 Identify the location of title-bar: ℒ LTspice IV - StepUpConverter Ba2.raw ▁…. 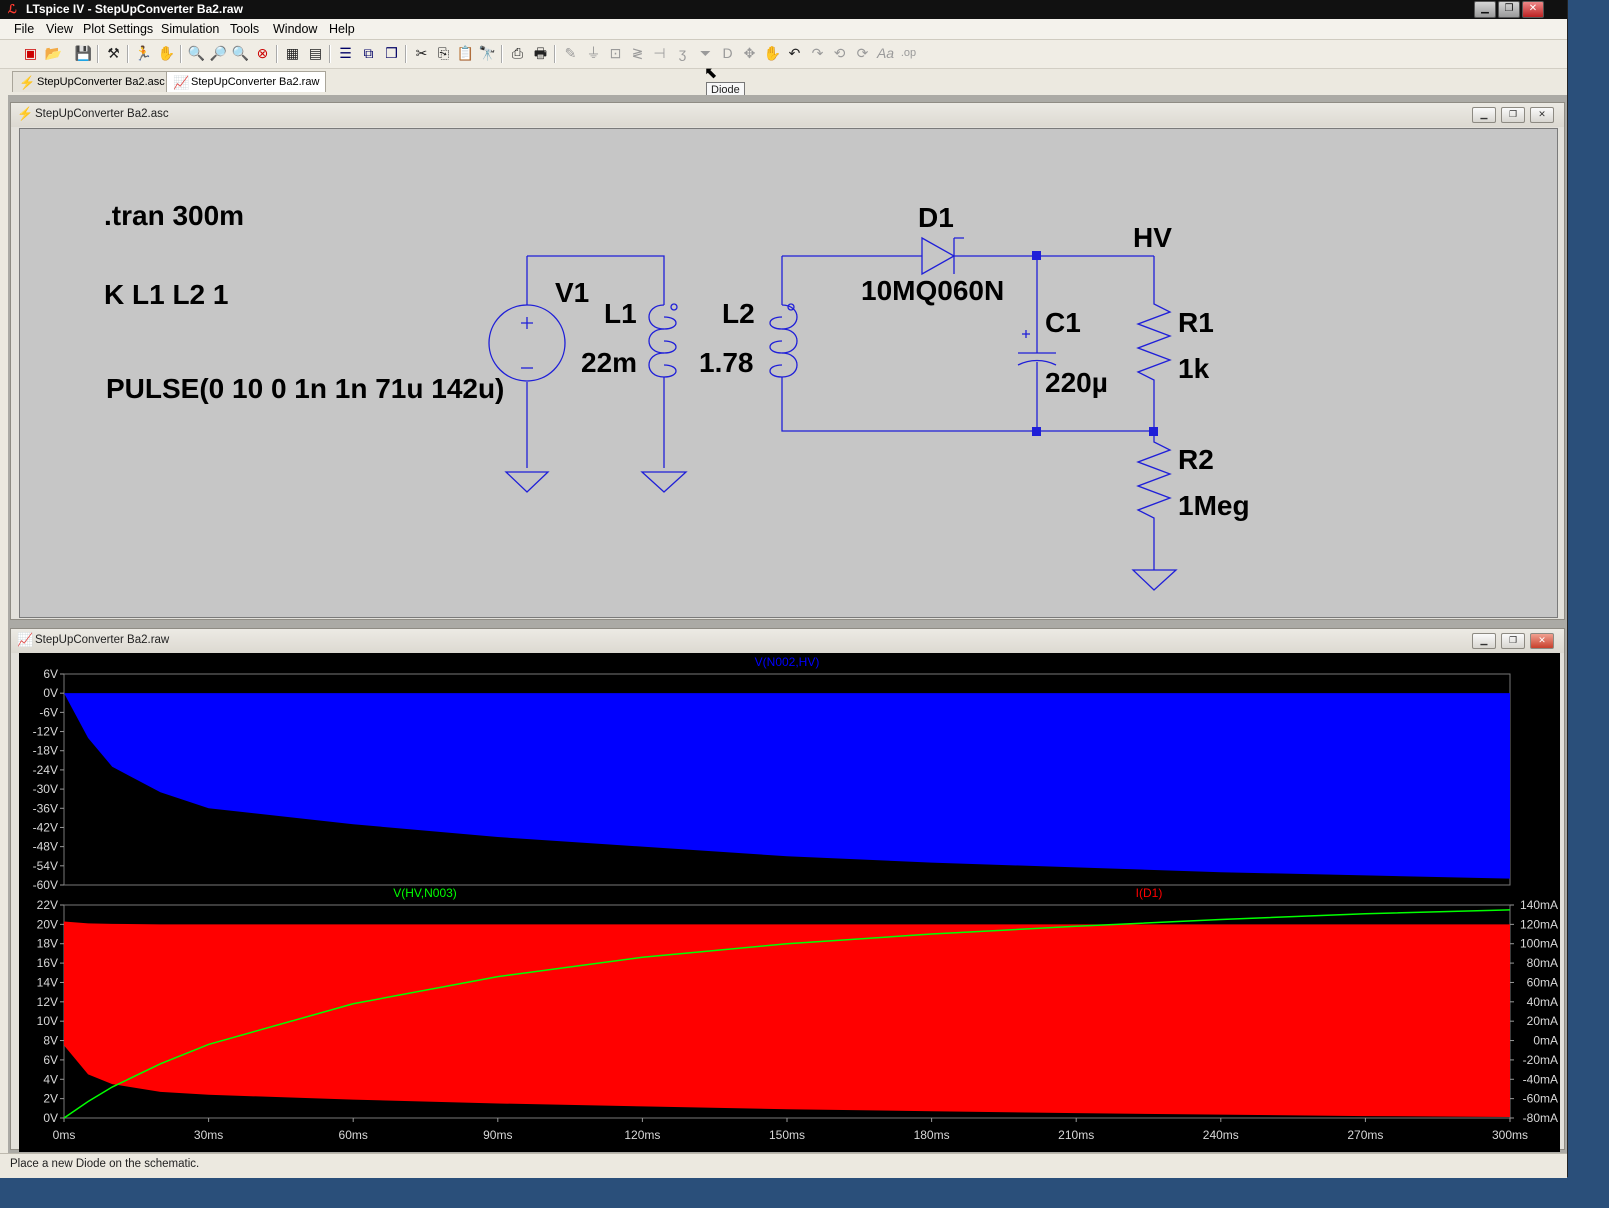
(783, 9).